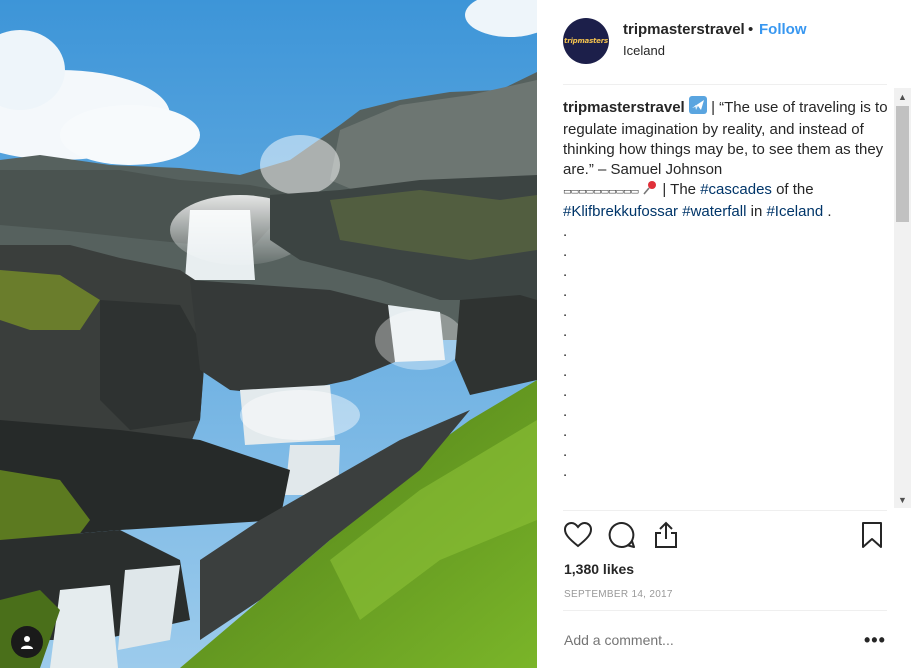 The image size is (911, 668). What do you see at coordinates (618, 594) in the screenshot?
I see `post-date: SEPTEMBER 14, 2017` at bounding box center [618, 594].